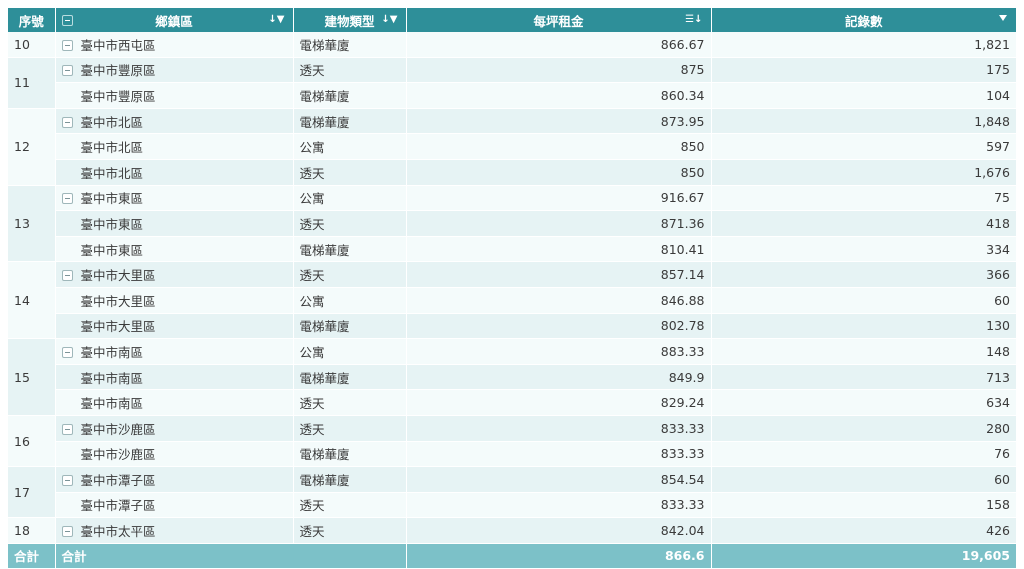 This screenshot has height=569, width=1024. Describe the element at coordinates (863, 198) in the screenshot. I see `row-count: 75` at that location.